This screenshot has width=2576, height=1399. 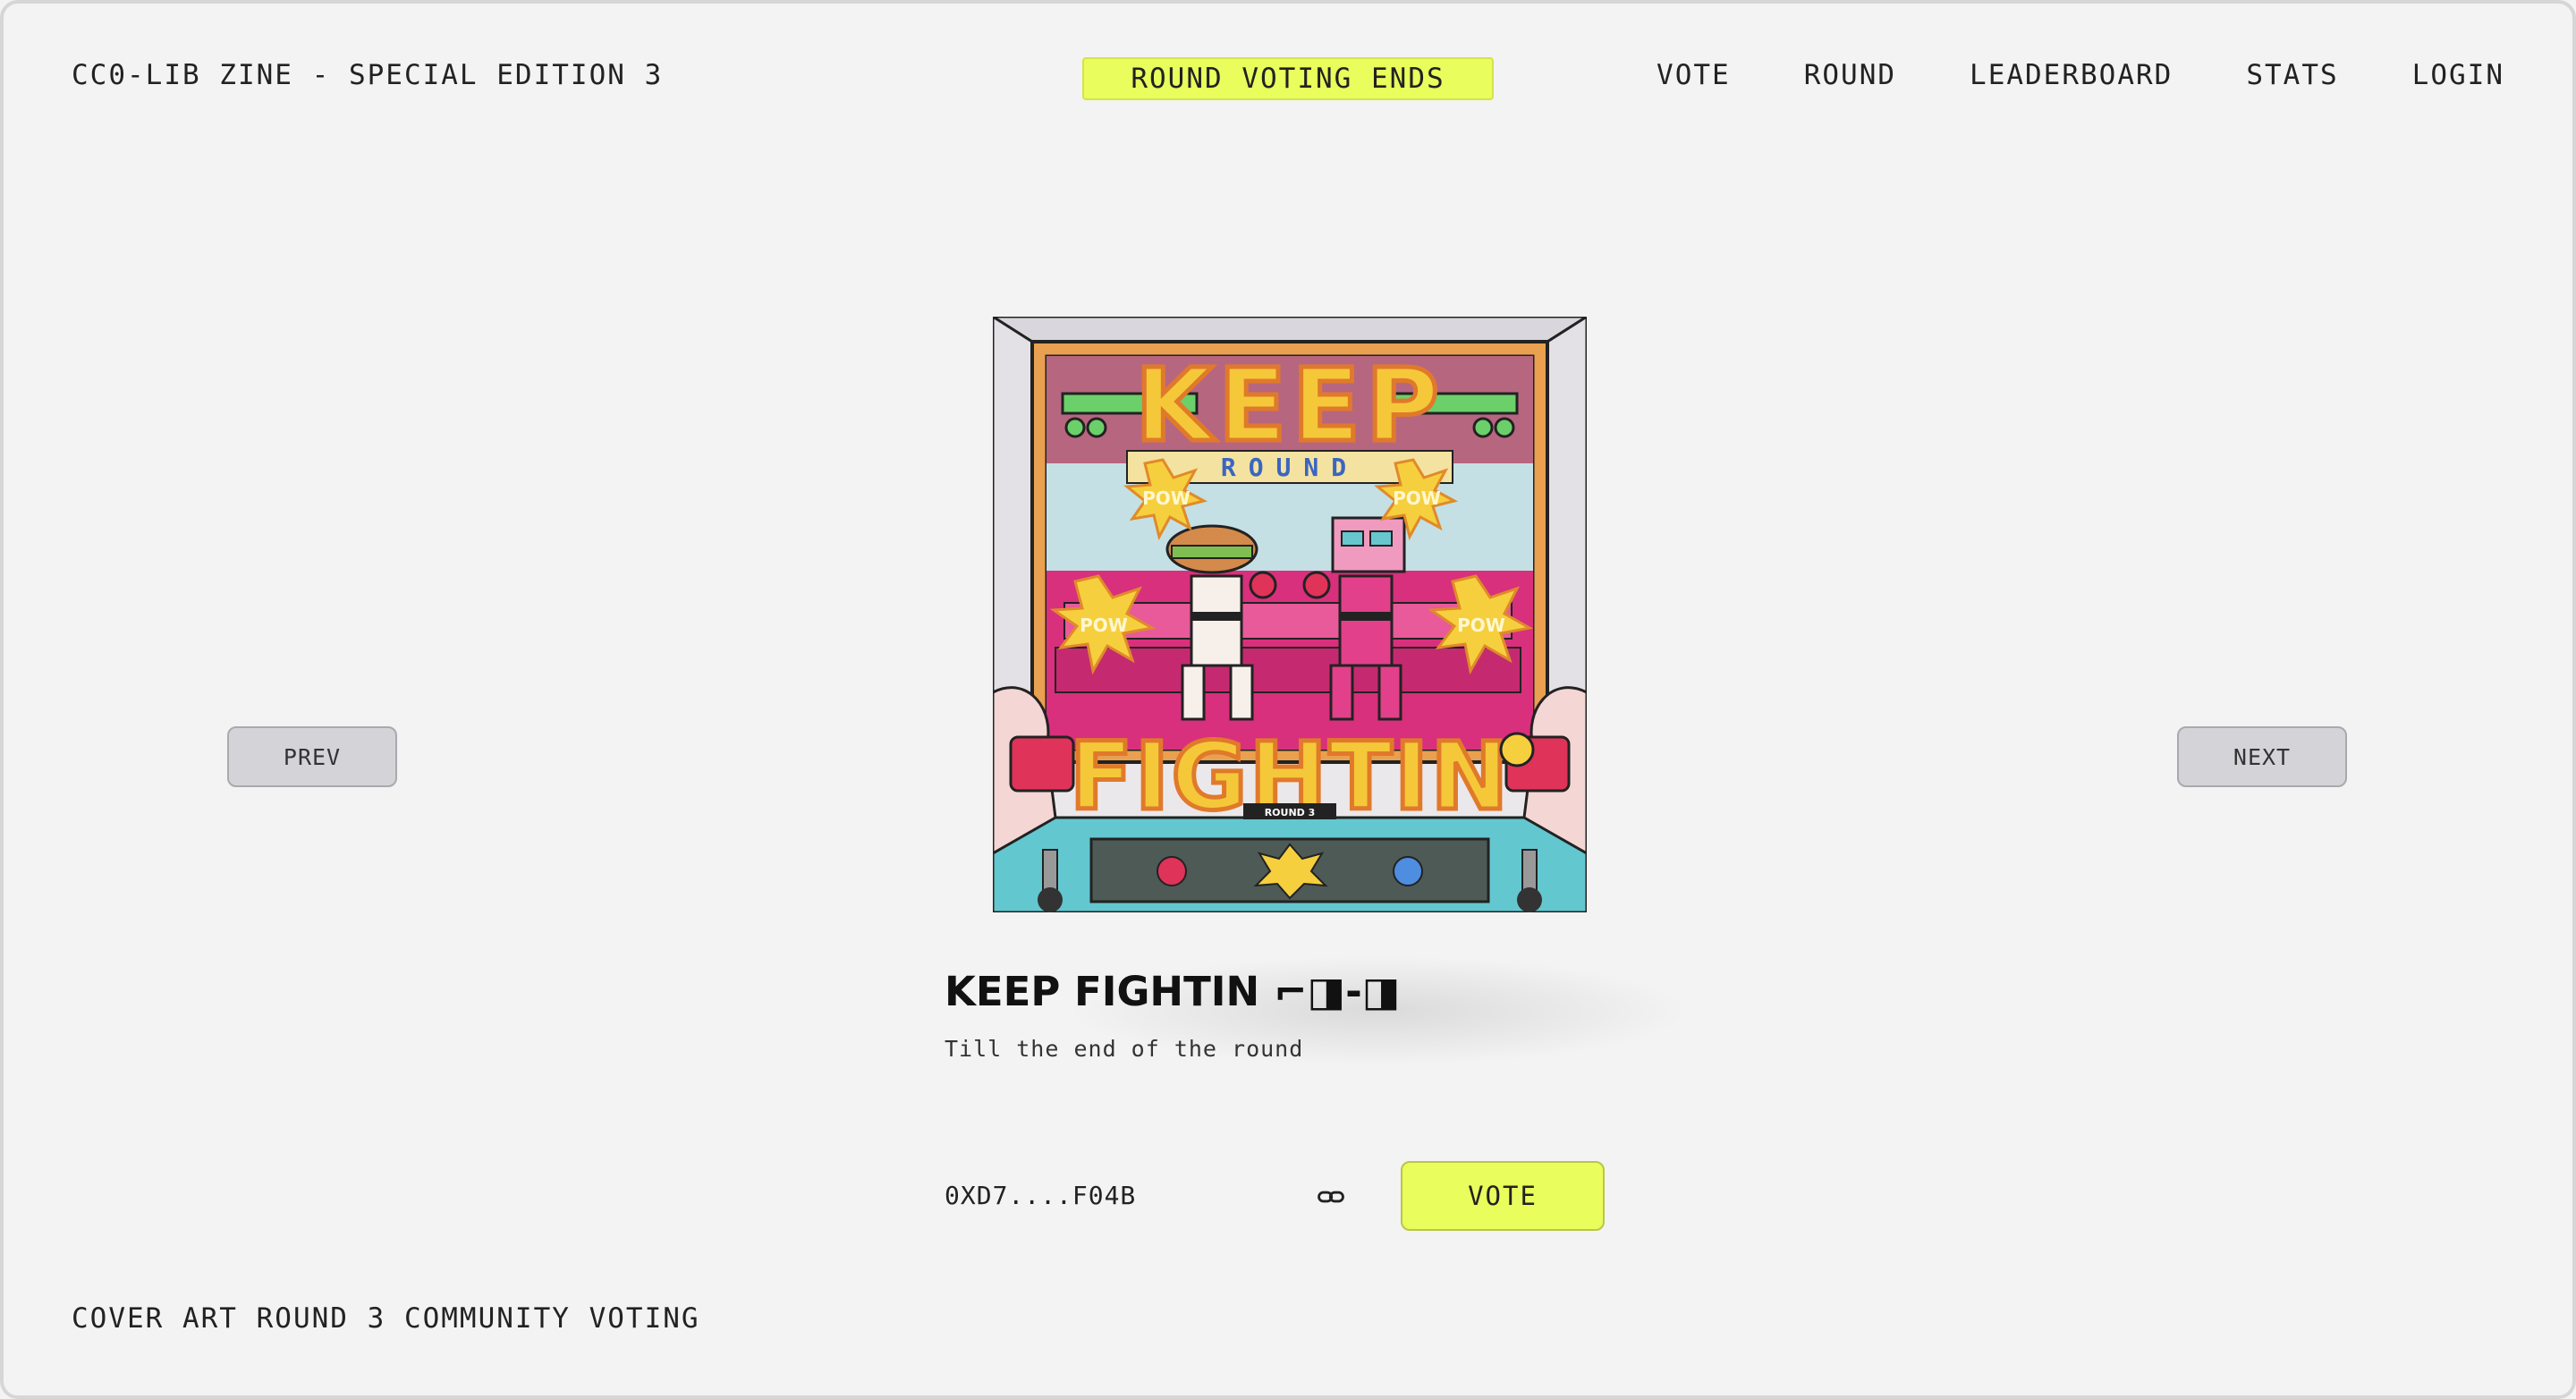 What do you see at coordinates (1290, 812) in the screenshot?
I see `artwork-plate-text: ROUND 3` at bounding box center [1290, 812].